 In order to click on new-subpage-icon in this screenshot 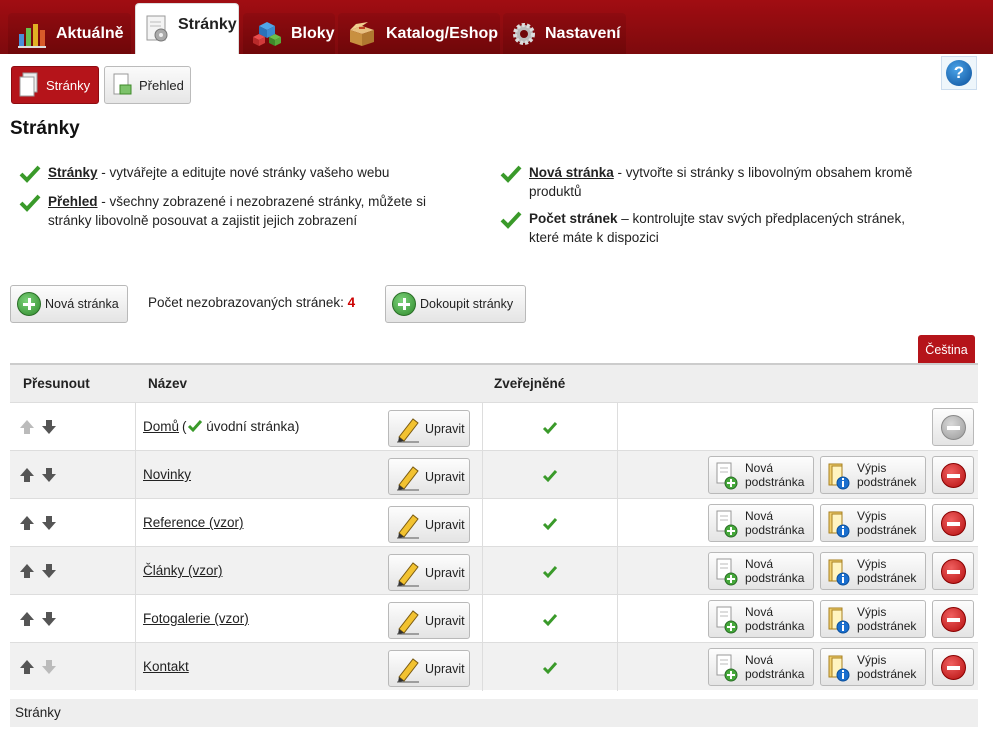, I will do `click(726, 669)`.